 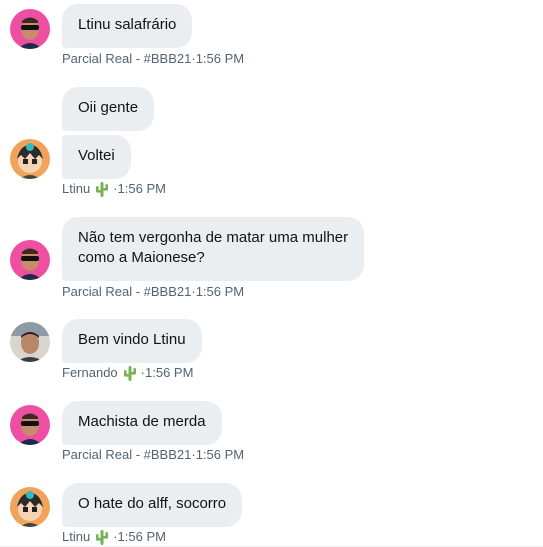 I want to click on message-bubble: Machista de merda, so click(x=142, y=423).